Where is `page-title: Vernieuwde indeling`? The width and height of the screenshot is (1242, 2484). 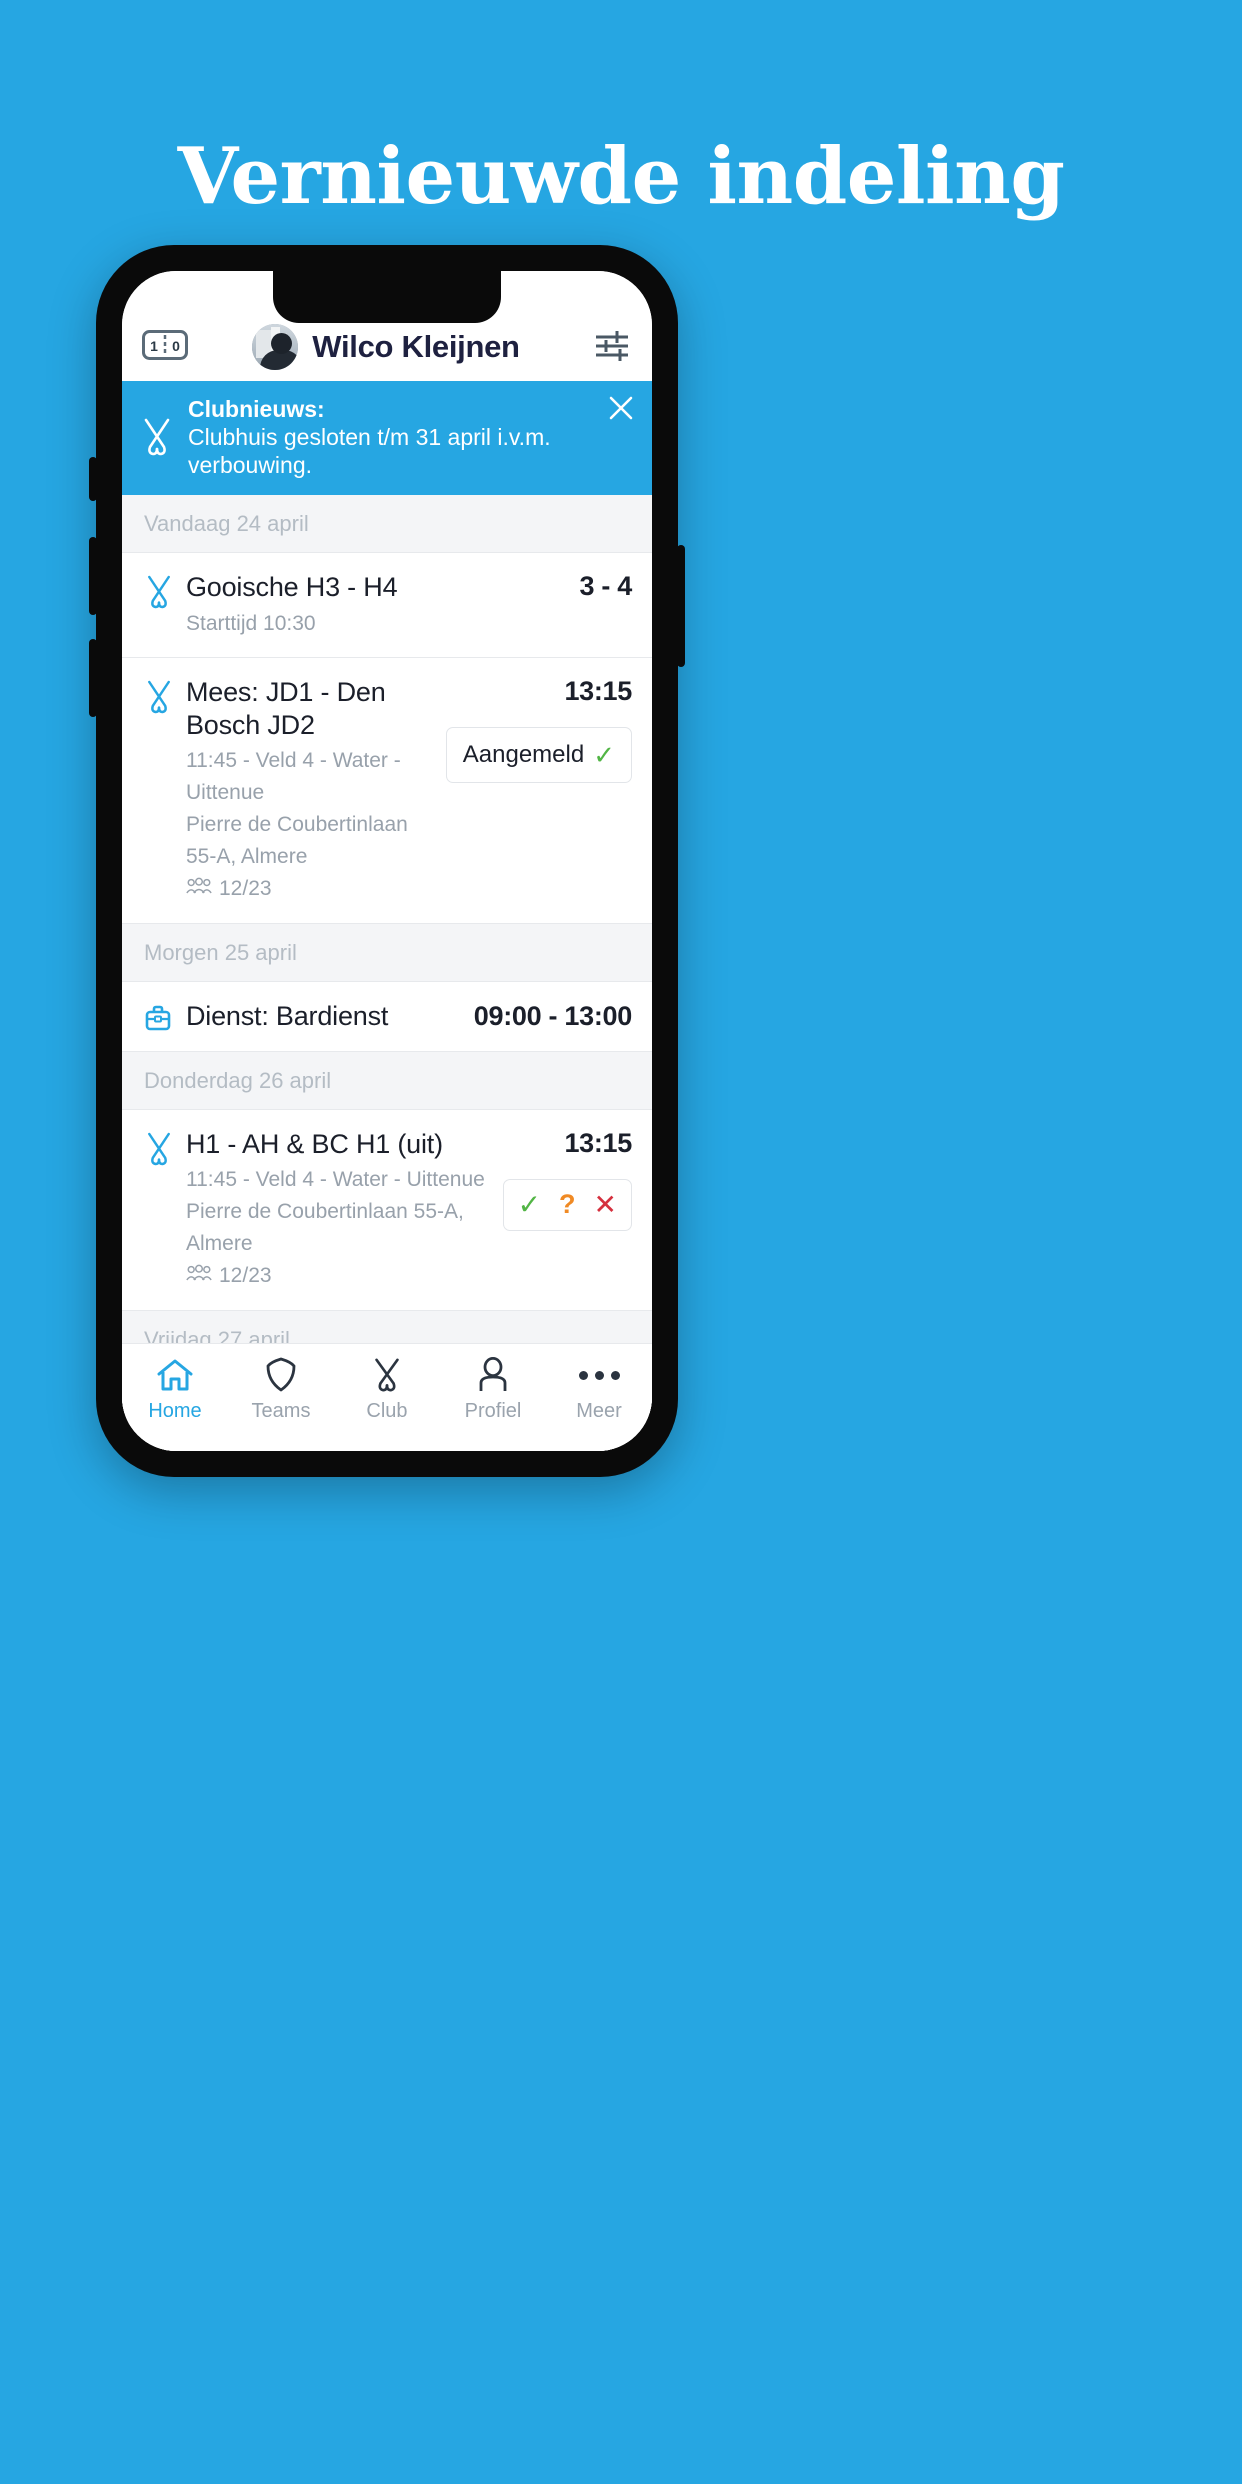
page-title: Vernieuwde indeling is located at coordinates (621, 176).